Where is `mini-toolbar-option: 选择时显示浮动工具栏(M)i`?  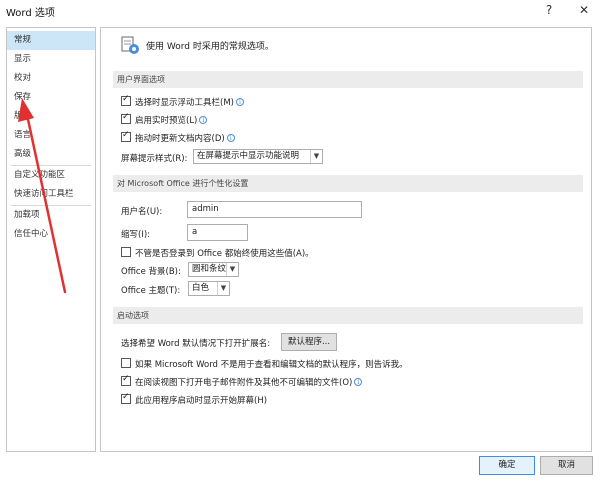 mini-toolbar-option: 选择时显示浮动工具栏(M)i is located at coordinates (182, 101).